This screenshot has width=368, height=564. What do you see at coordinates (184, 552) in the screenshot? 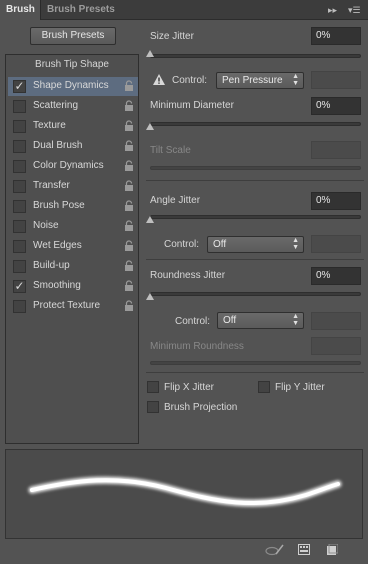
I see `panel-bottom-bar` at bounding box center [184, 552].